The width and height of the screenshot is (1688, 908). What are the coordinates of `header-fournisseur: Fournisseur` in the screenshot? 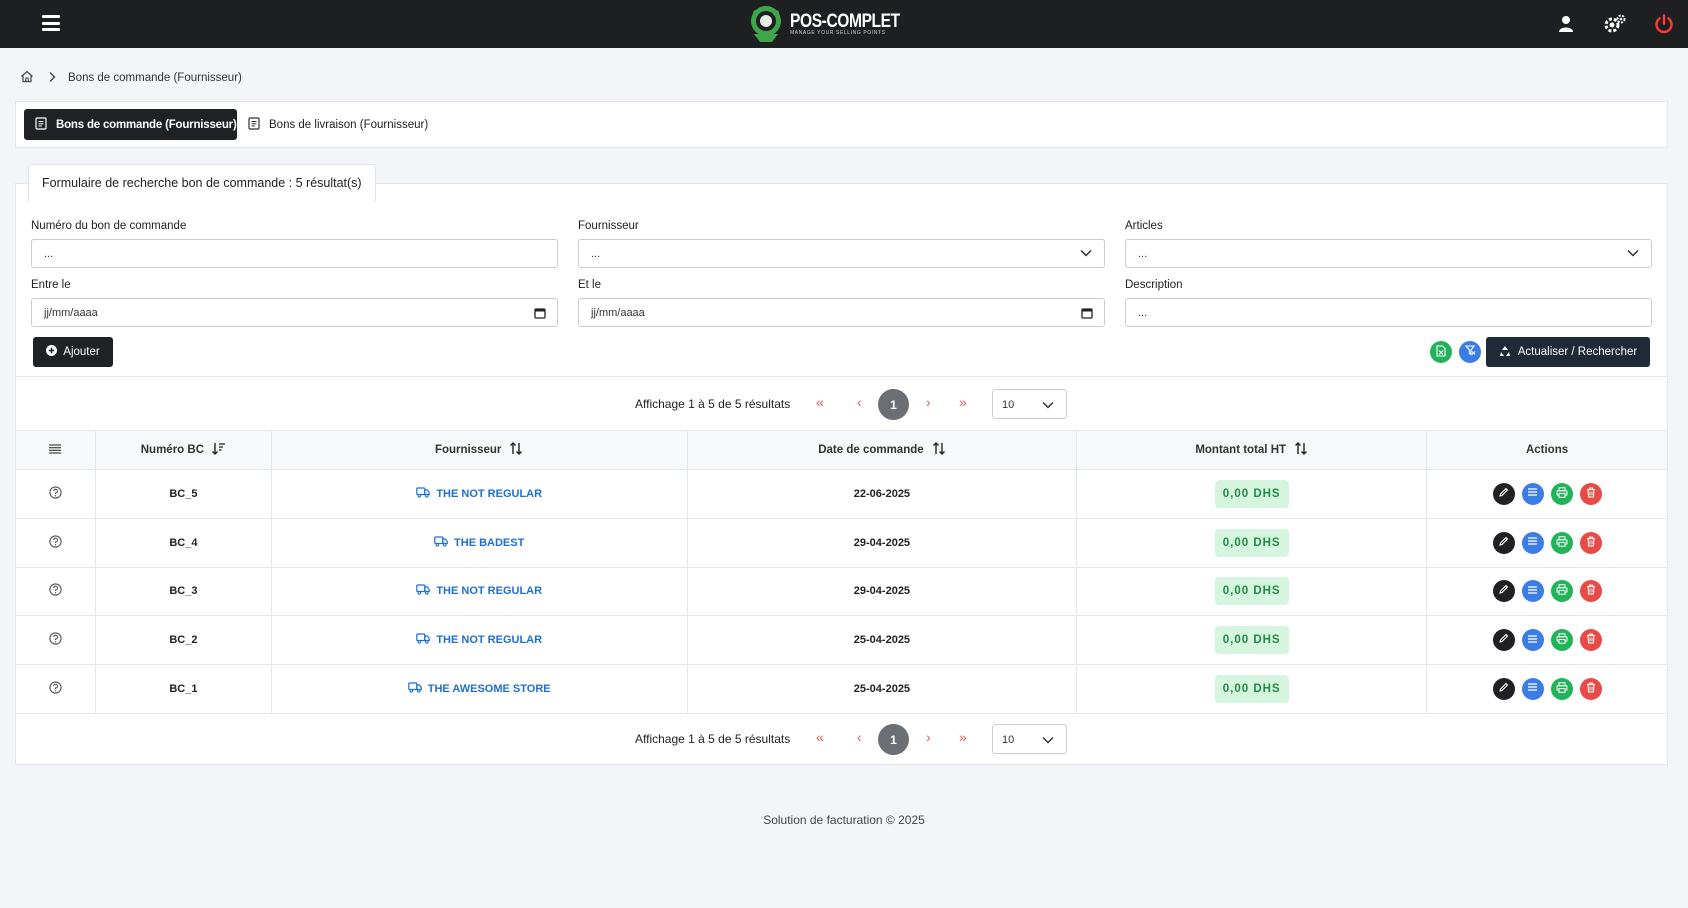 It's located at (479, 450).